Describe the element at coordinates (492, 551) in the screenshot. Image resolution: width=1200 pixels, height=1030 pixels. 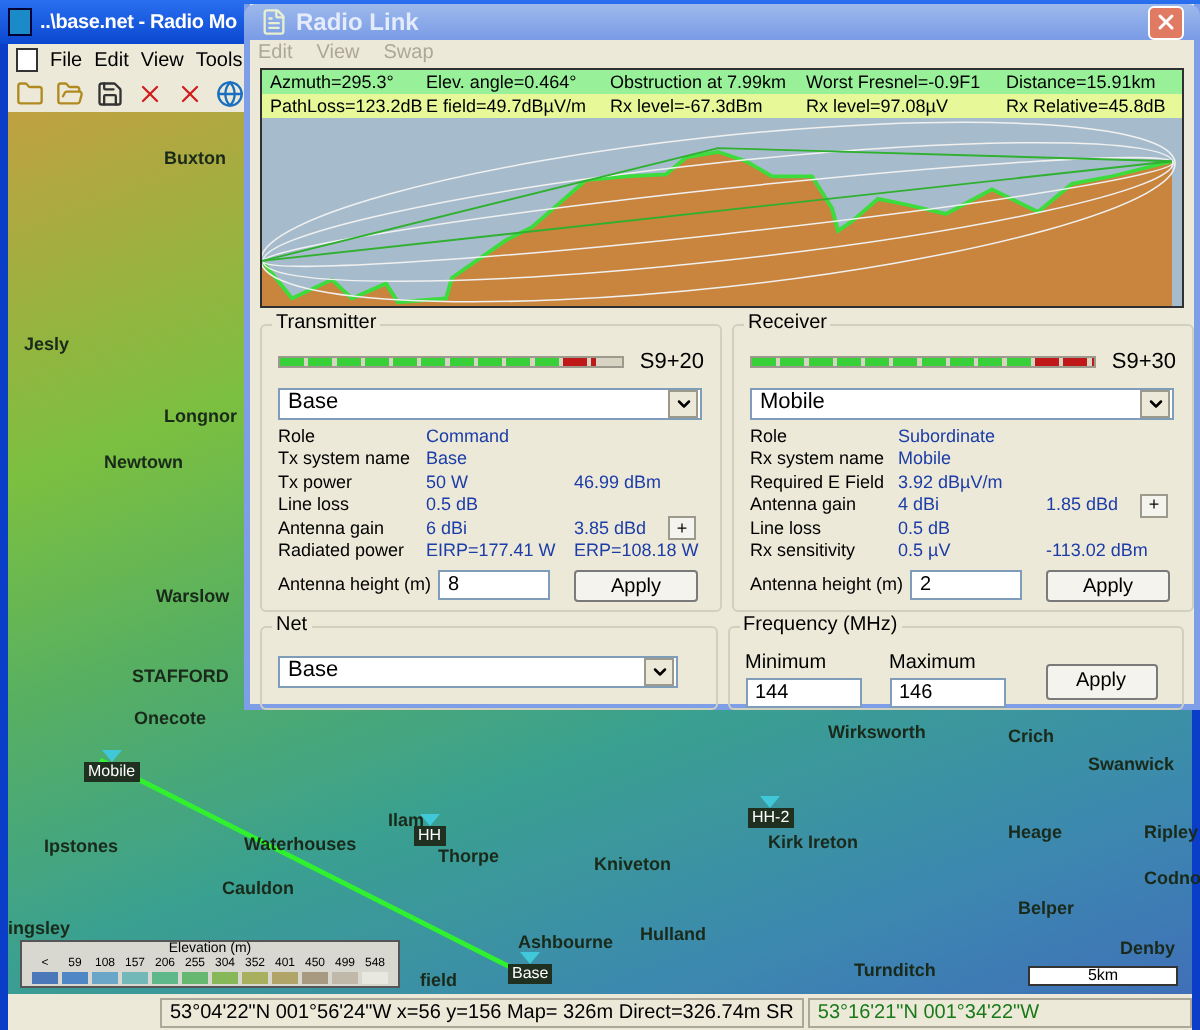
I see `field-value: EIRP=177.41 W` at that location.